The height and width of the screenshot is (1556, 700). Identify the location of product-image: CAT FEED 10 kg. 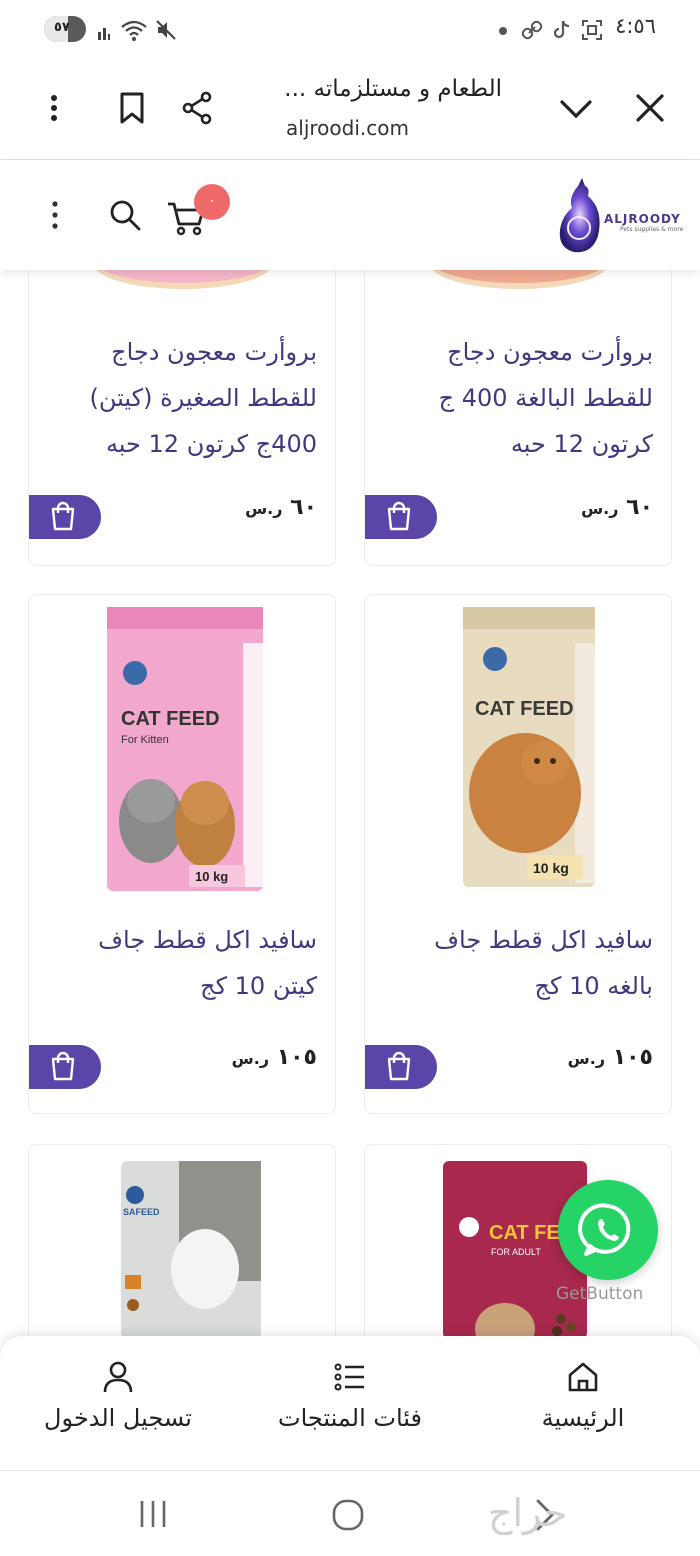
(518, 748).